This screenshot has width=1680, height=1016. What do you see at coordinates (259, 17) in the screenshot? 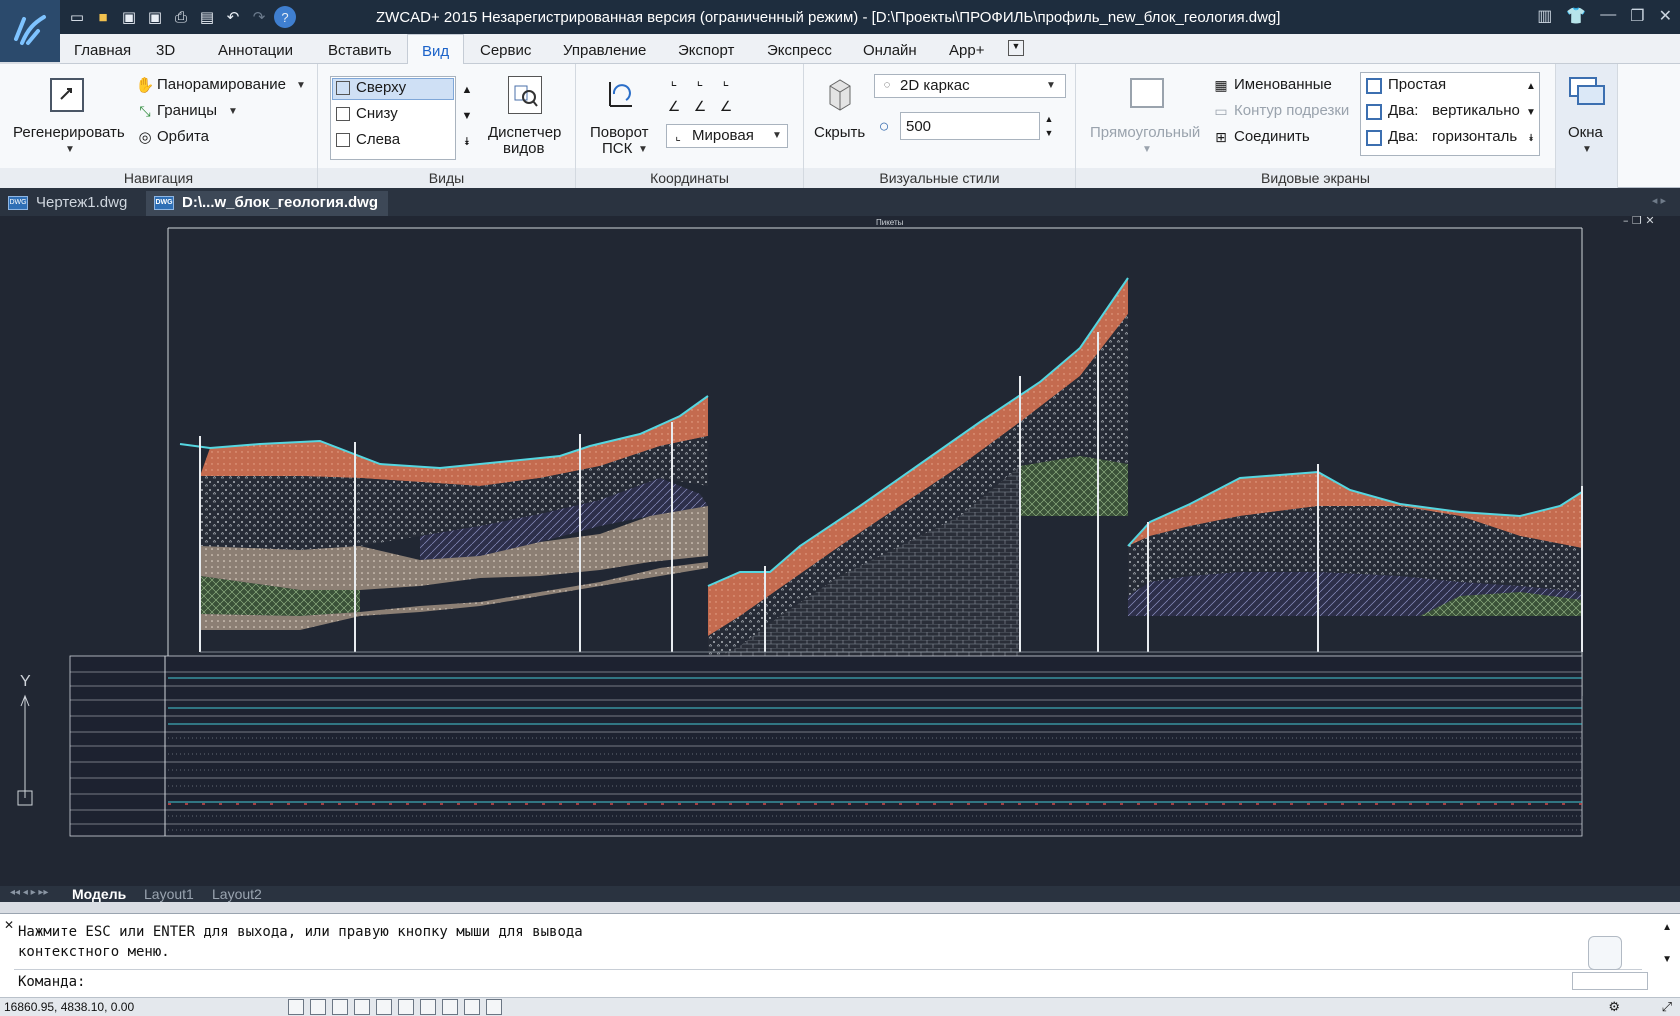
I see `redo-icon: ↷` at bounding box center [259, 17].